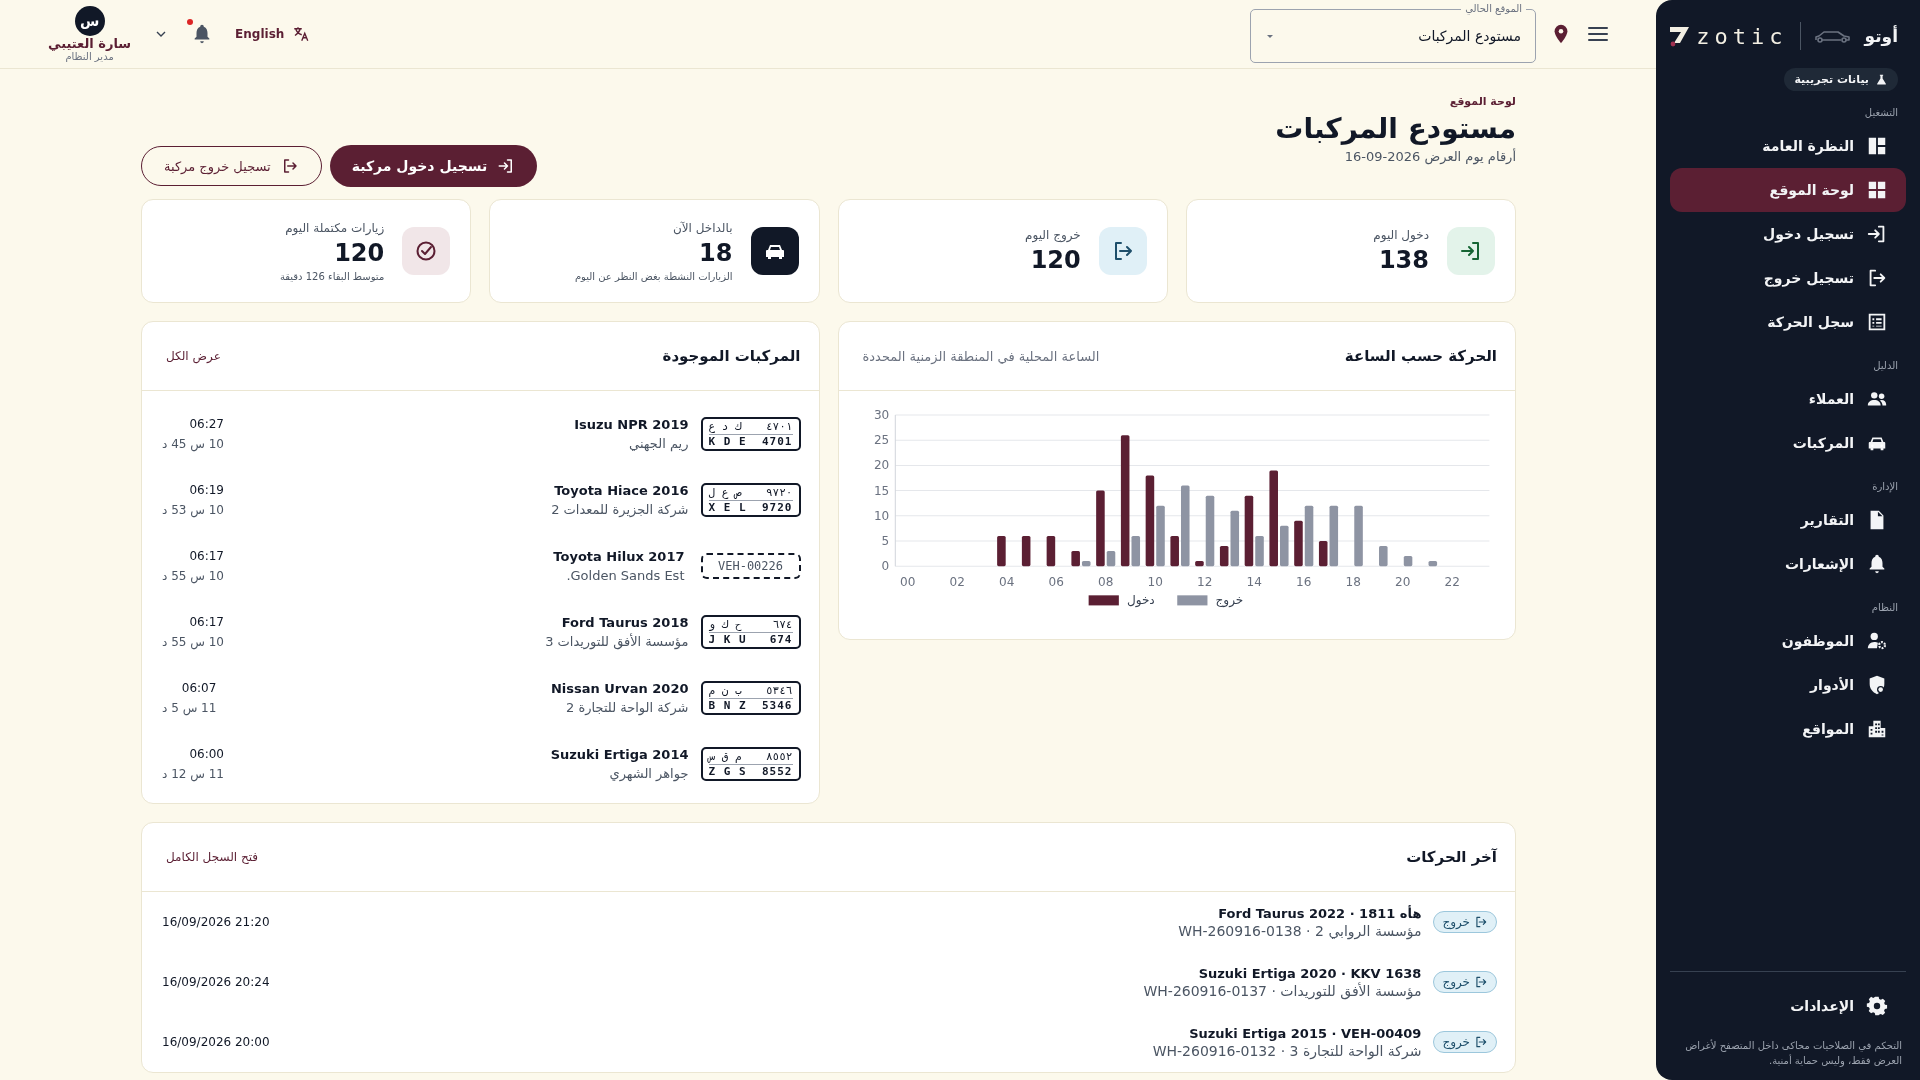 The height and width of the screenshot is (1080, 1920). What do you see at coordinates (907, 582) in the screenshot?
I see `x-tick-label: 00` at bounding box center [907, 582].